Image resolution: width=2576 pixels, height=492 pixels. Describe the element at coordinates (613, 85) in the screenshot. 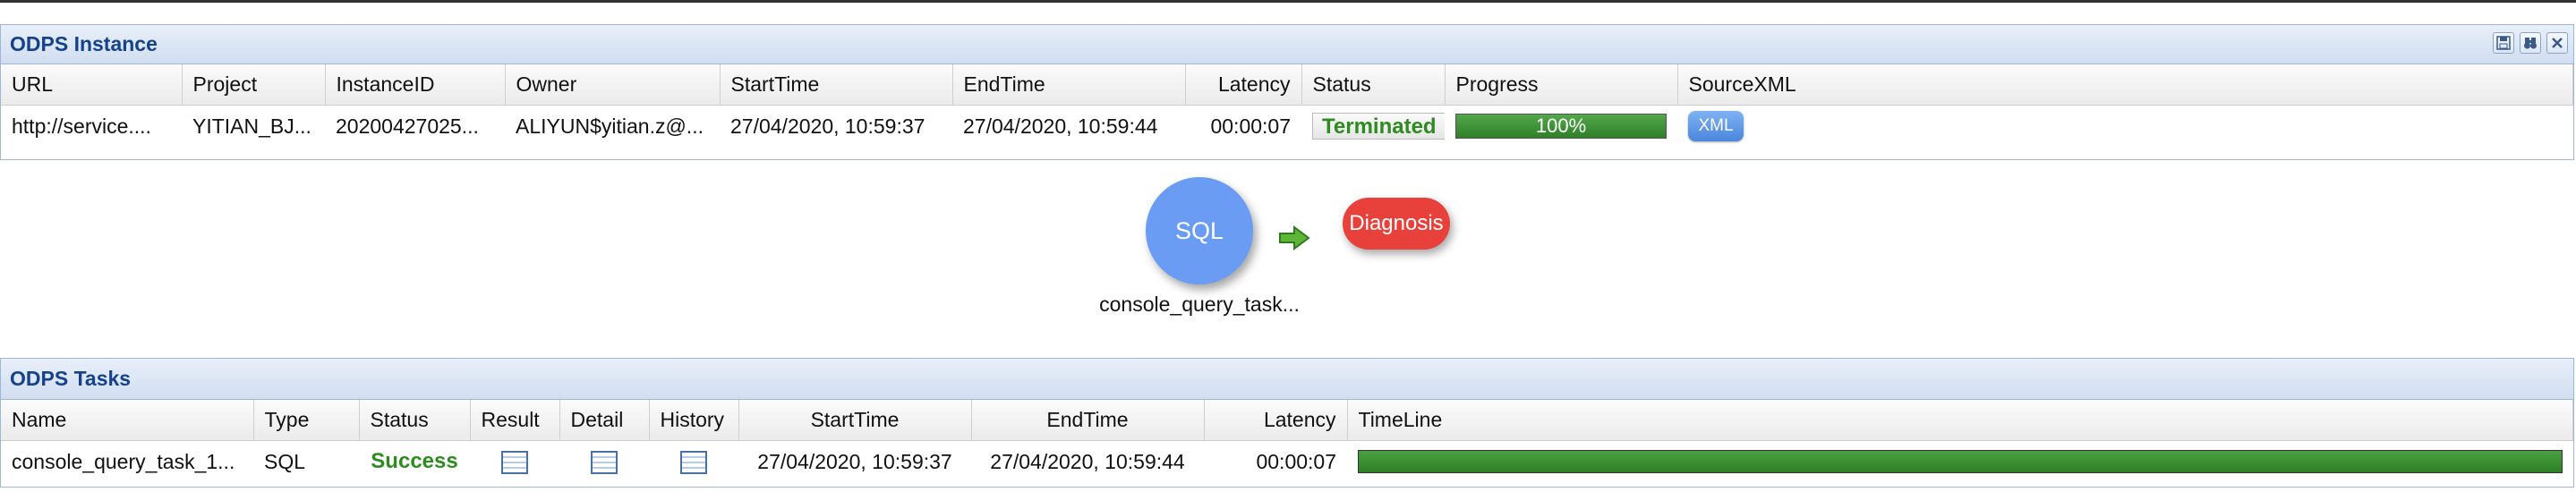

I see `column-header-owner: Owner` at that location.